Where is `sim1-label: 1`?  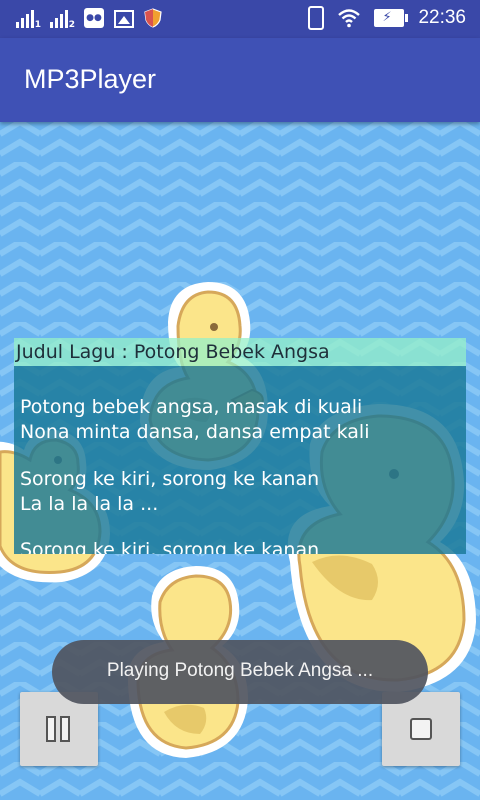 sim1-label: 1 is located at coordinates (37, 25).